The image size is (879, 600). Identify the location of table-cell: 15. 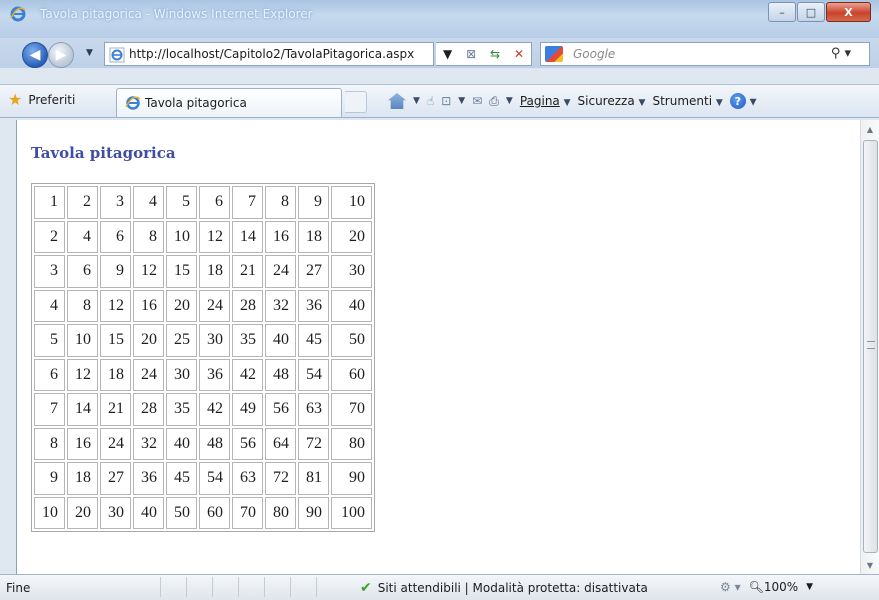
(115, 340).